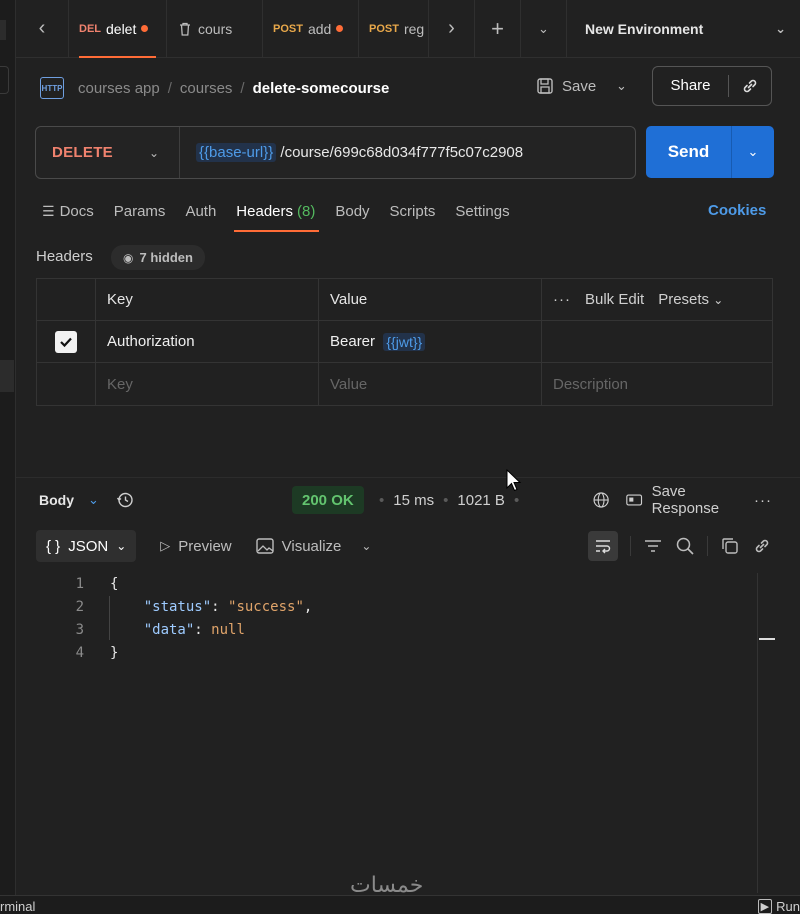  Describe the element at coordinates (543, 29) in the screenshot. I see `tabs-dropdown-chevron-icon: ⌄` at that location.